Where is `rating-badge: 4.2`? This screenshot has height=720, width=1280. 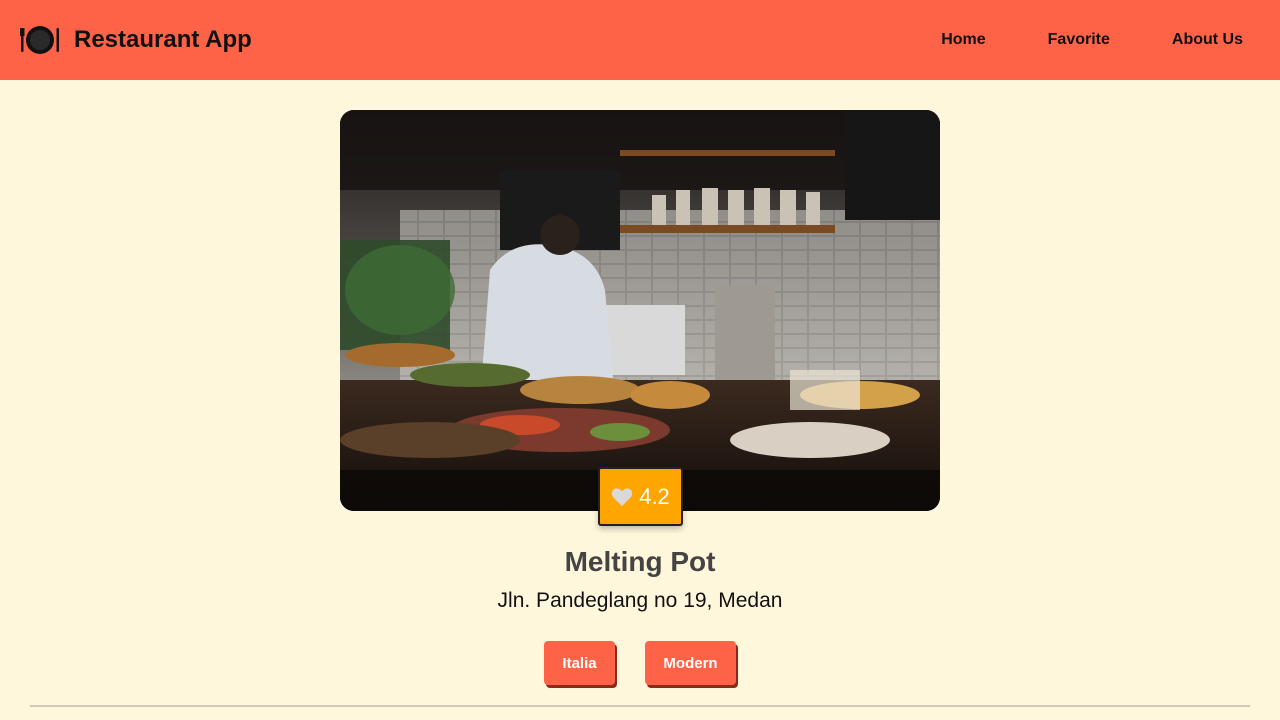 rating-badge: 4.2 is located at coordinates (640, 496).